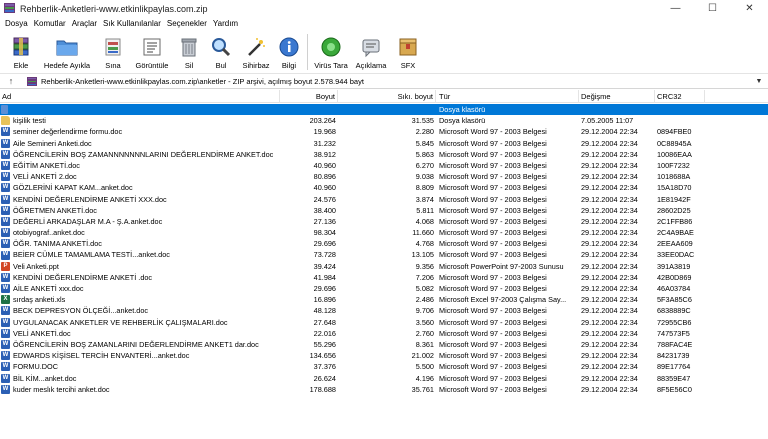  I want to click on menu-commands: Komutlar, so click(50, 23).